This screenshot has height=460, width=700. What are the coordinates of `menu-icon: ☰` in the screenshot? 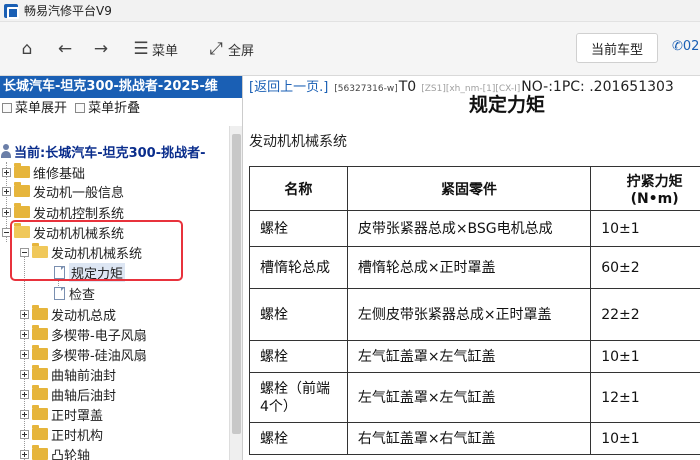 It's located at (141, 49).